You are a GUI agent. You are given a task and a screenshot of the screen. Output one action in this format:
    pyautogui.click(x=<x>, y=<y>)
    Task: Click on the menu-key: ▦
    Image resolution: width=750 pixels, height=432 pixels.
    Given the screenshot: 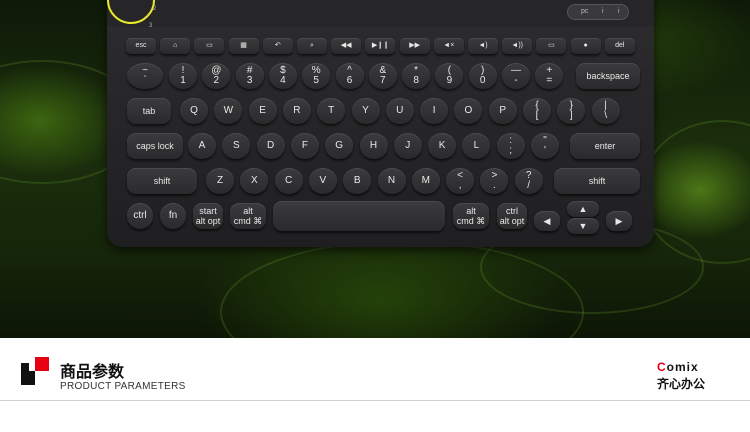 What is the action you would take?
    pyautogui.click(x=243, y=46)
    